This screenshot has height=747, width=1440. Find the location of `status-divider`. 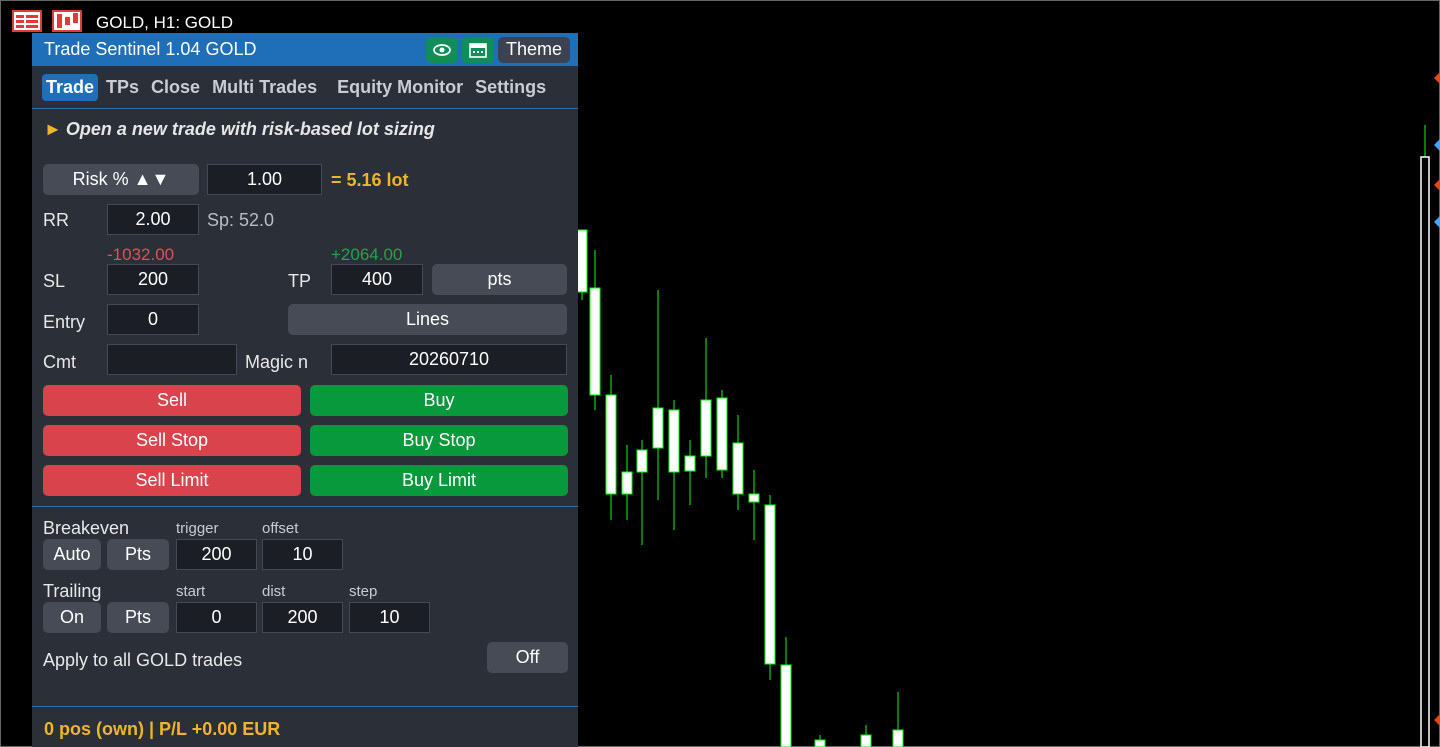

status-divider is located at coordinates (305, 706).